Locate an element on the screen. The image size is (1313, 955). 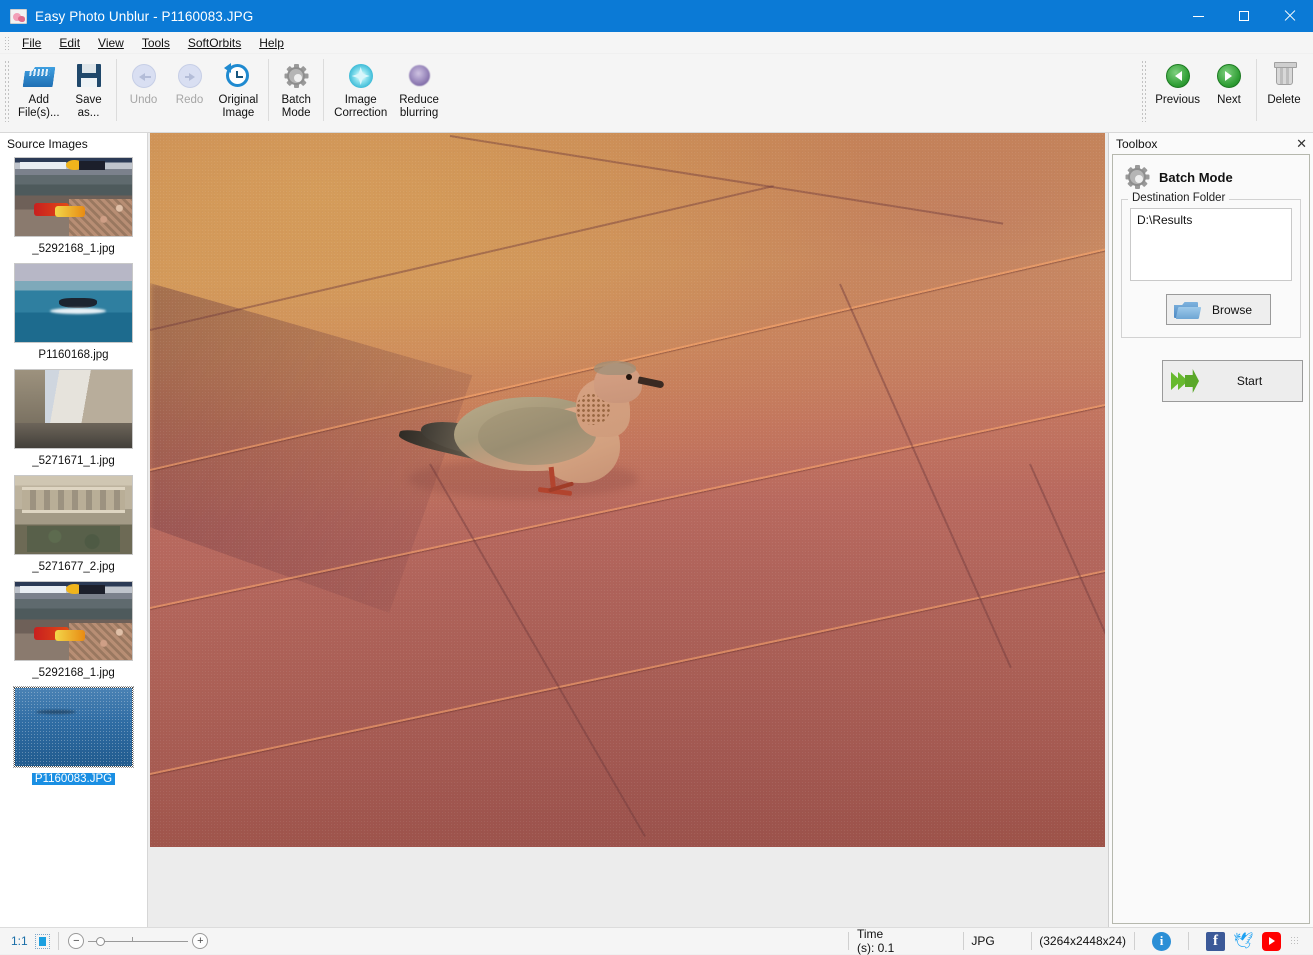
window-controls is located at coordinates (1244, 16).